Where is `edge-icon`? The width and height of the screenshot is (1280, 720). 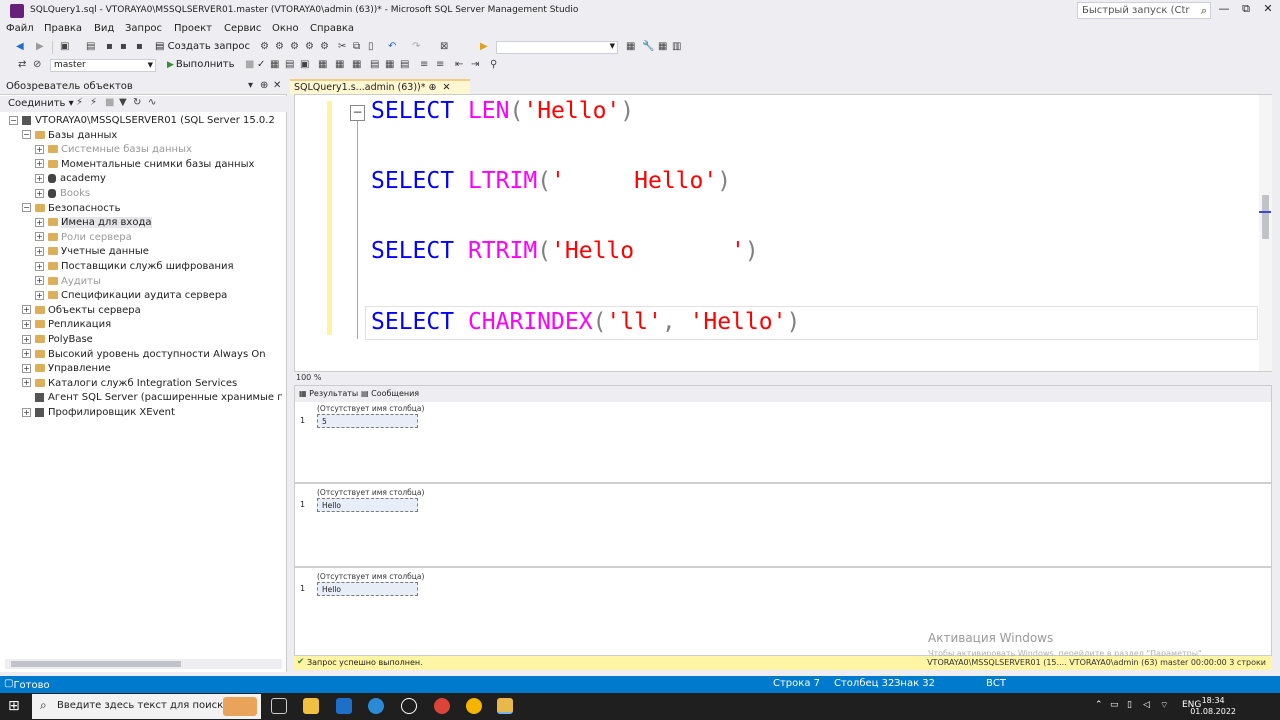 edge-icon is located at coordinates (376, 706).